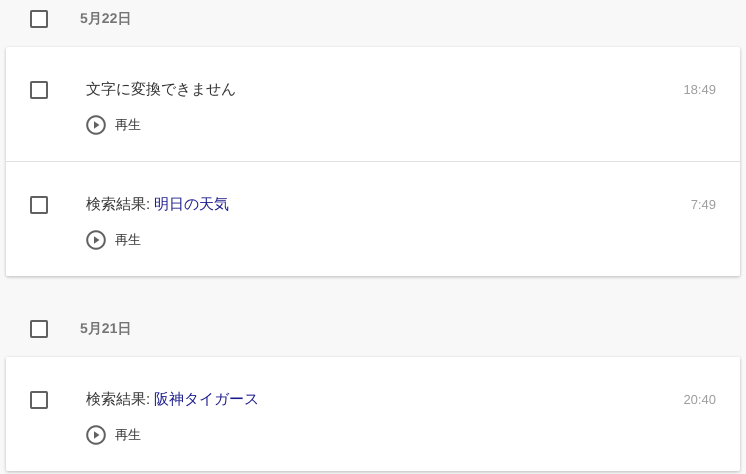  Describe the element at coordinates (106, 19) in the screenshot. I see `date-heading: 5月22日` at that location.